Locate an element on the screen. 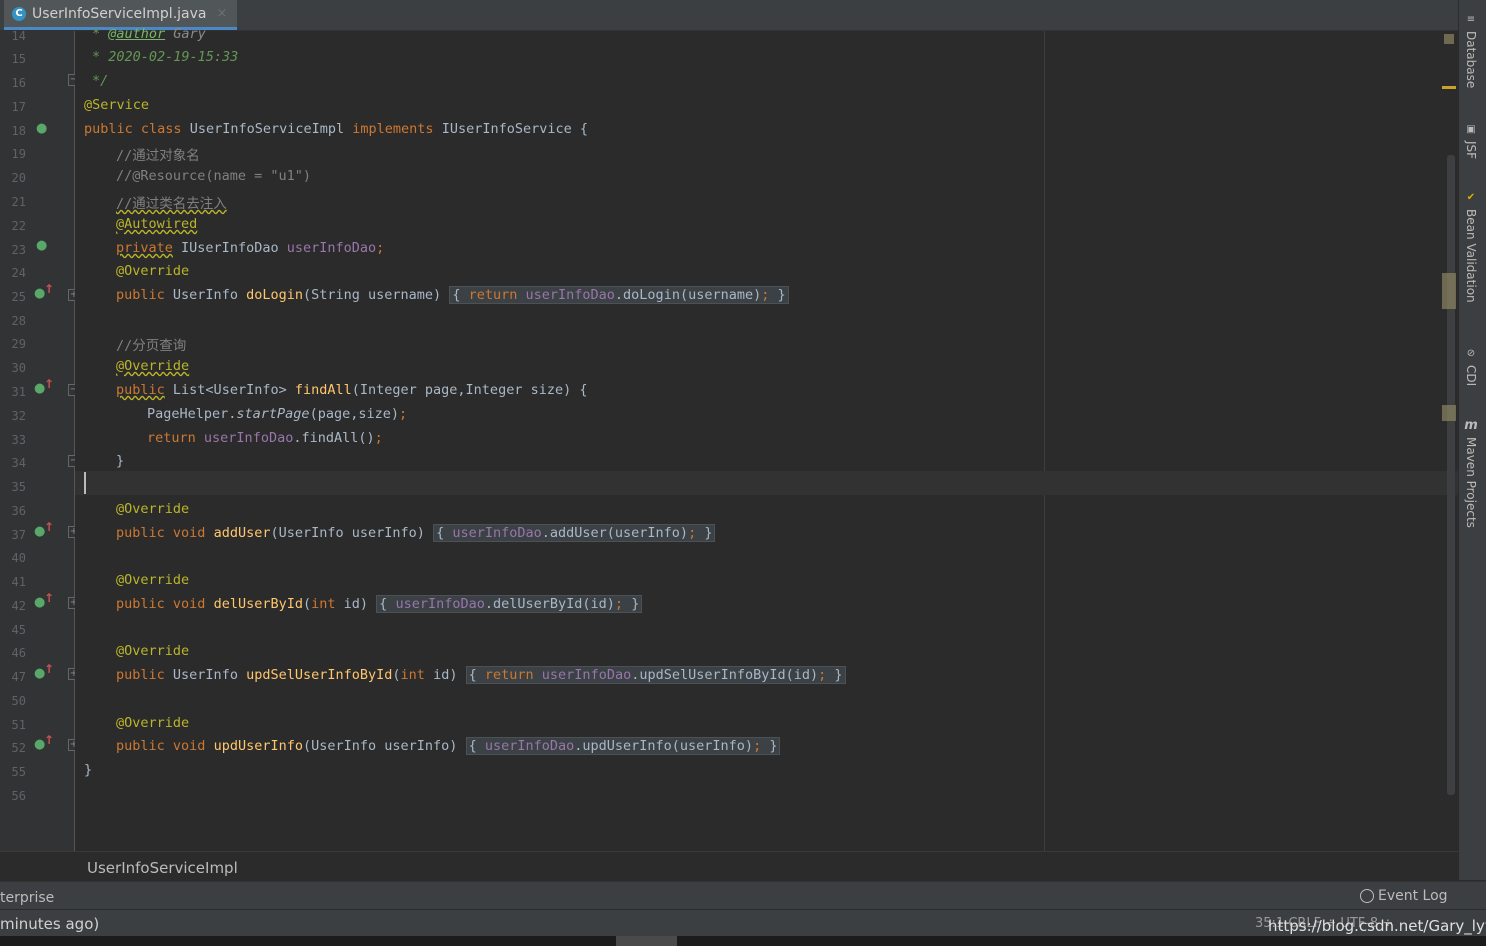 Image resolution: width=1486 pixels, height=946 pixels. line-number: 40 is located at coordinates (18, 558).